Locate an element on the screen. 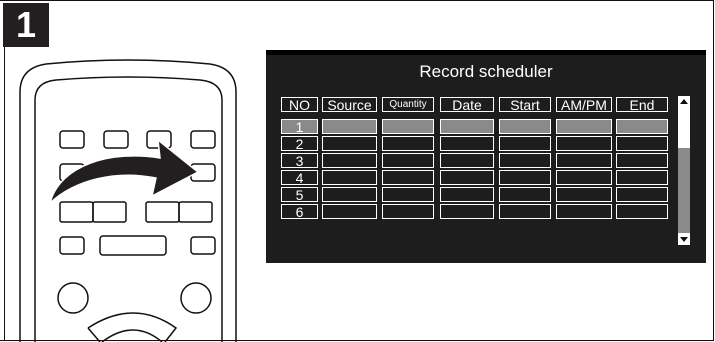 The image size is (715, 342). column-header-start: Start is located at coordinates (525, 104).